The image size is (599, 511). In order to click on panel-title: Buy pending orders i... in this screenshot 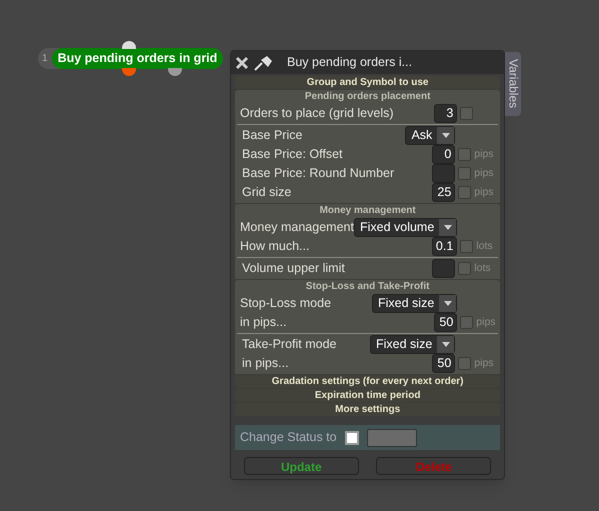, I will do `click(349, 63)`.